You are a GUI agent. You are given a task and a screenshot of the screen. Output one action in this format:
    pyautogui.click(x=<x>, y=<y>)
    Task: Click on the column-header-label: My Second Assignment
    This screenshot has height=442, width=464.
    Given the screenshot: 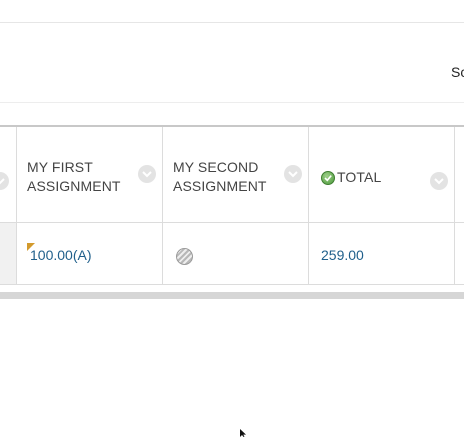 What is the action you would take?
    pyautogui.click(x=220, y=176)
    